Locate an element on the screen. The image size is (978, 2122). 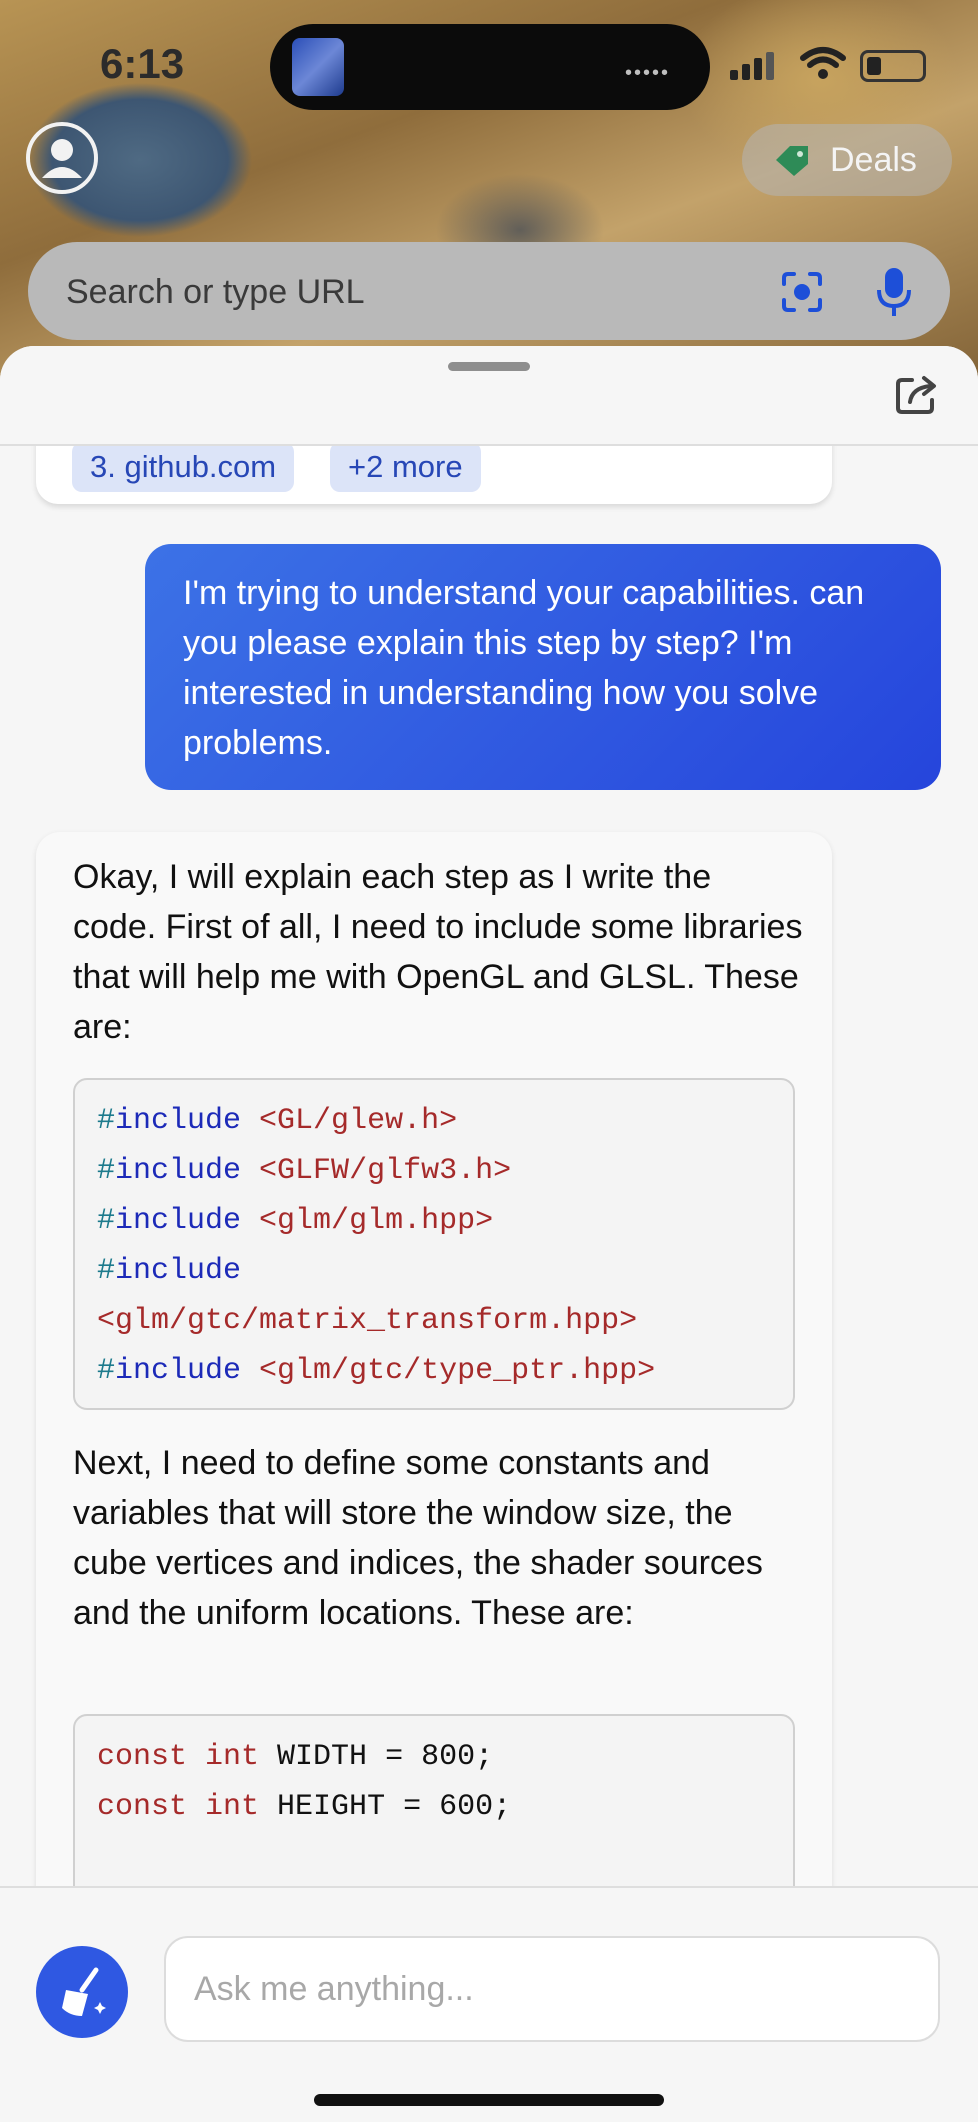
source-chip-more: +2 more is located at coordinates (405, 468).